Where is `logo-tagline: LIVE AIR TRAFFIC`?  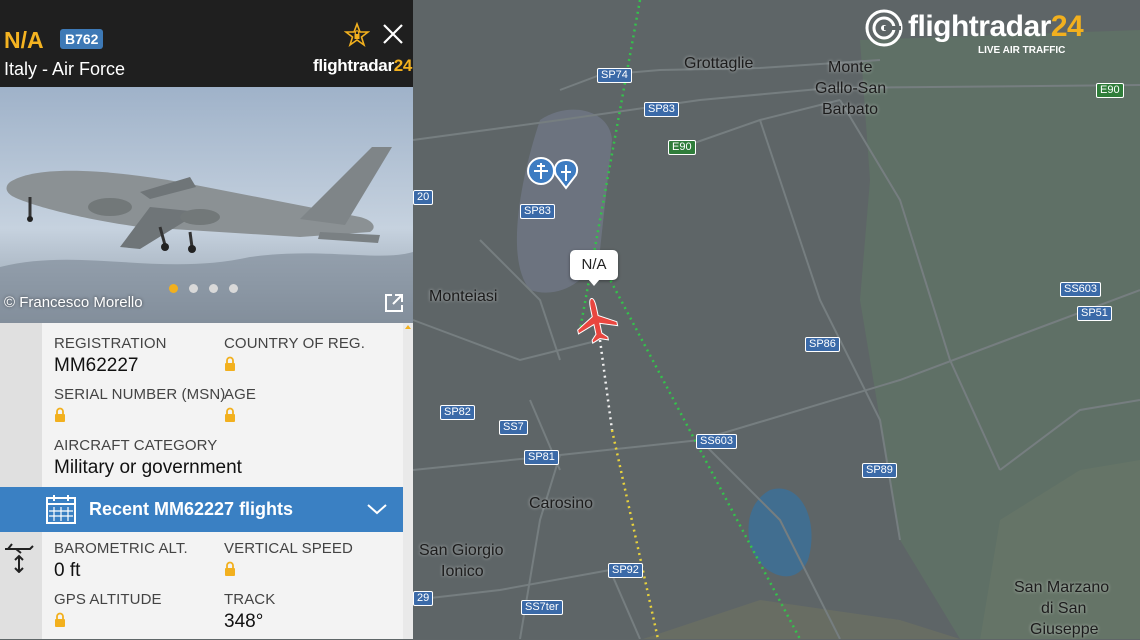
logo-tagline: LIVE AIR TRAFFIC is located at coordinates (1022, 50).